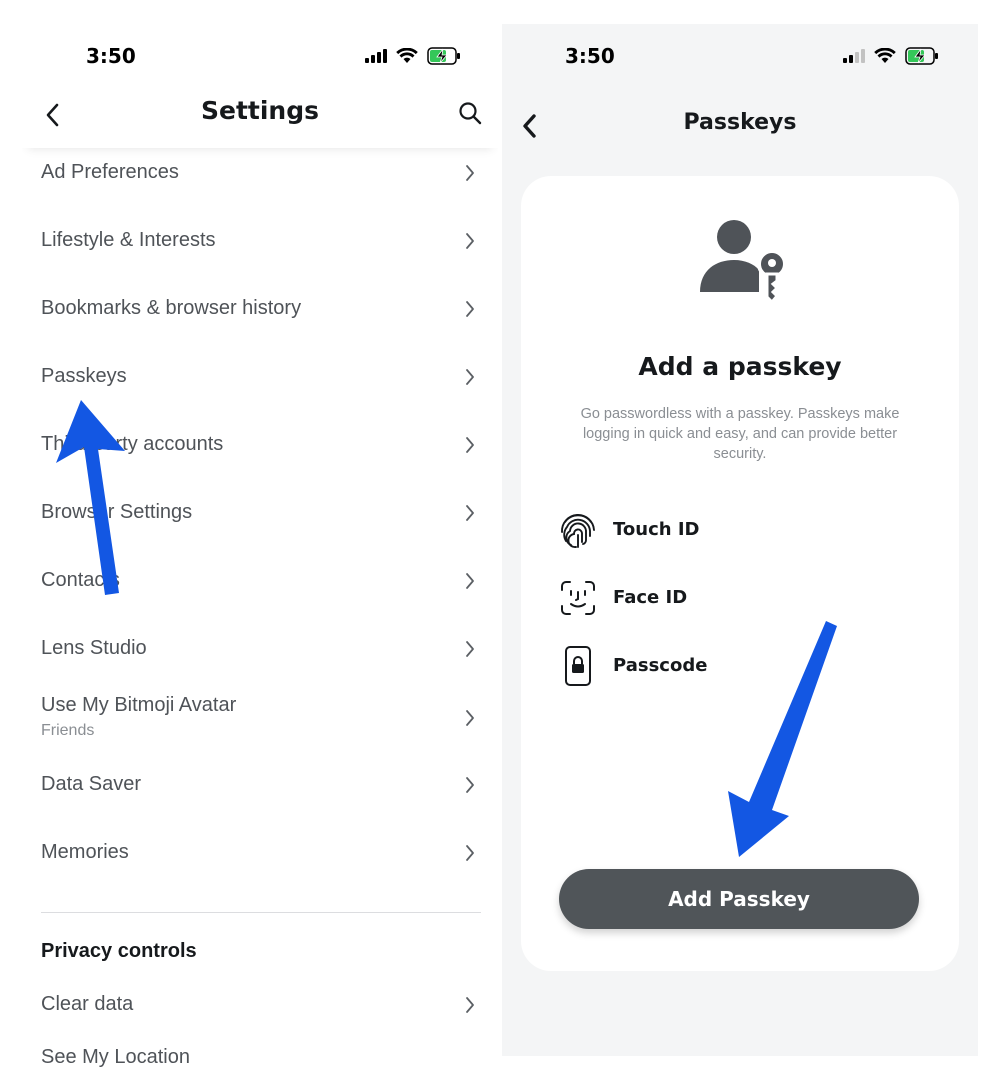 The width and height of the screenshot is (1000, 1079). What do you see at coordinates (578, 598) in the screenshot?
I see `face-id-icon` at bounding box center [578, 598].